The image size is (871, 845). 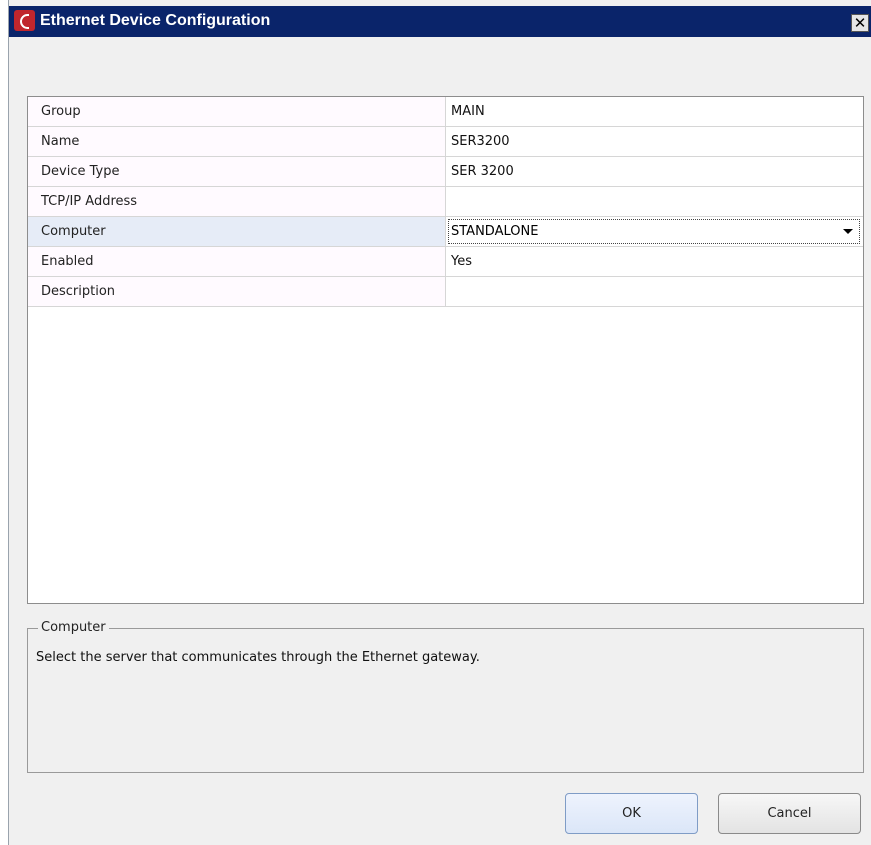 I want to click on property-value: Yes, so click(x=654, y=261).